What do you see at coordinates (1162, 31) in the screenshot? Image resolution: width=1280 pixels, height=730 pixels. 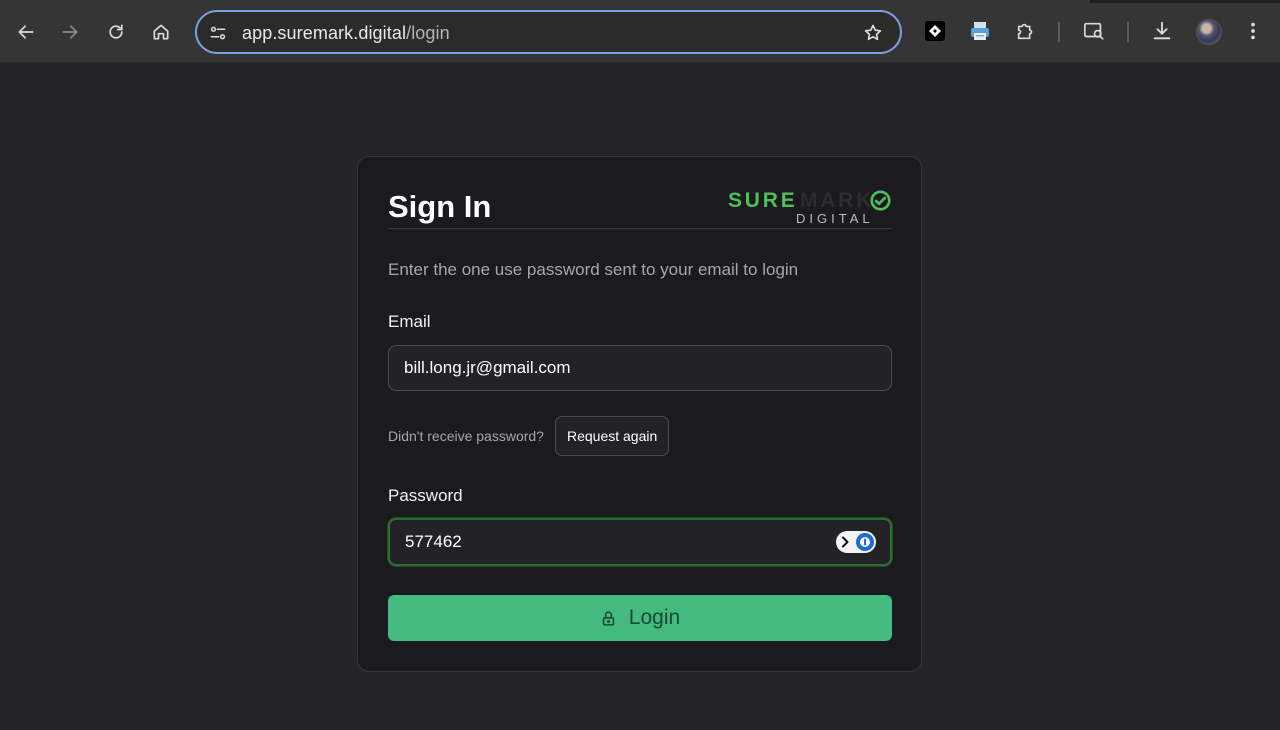 I see `download-icon` at bounding box center [1162, 31].